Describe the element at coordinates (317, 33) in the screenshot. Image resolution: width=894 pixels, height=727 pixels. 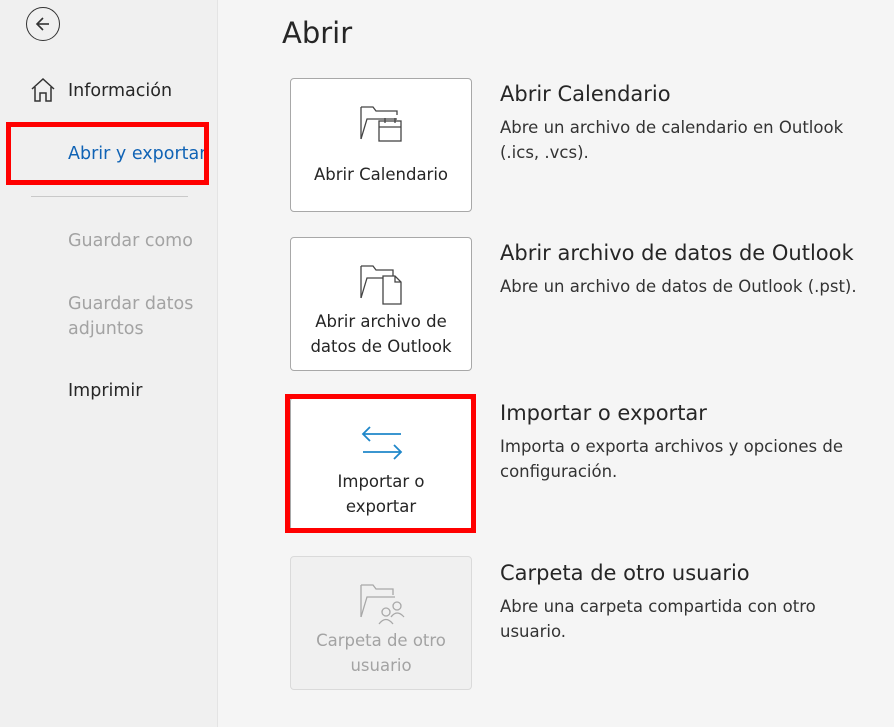
I see `page-title: Abrir` at that location.